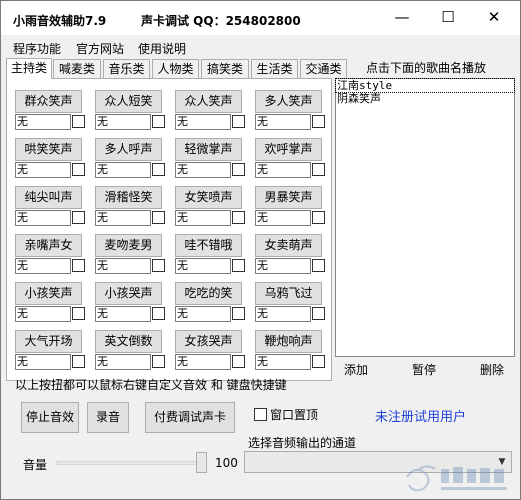 The width and height of the screenshot is (521, 500). Describe the element at coordinates (421, 417) in the screenshot. I see `registration-status: 未注册试用用户` at that location.